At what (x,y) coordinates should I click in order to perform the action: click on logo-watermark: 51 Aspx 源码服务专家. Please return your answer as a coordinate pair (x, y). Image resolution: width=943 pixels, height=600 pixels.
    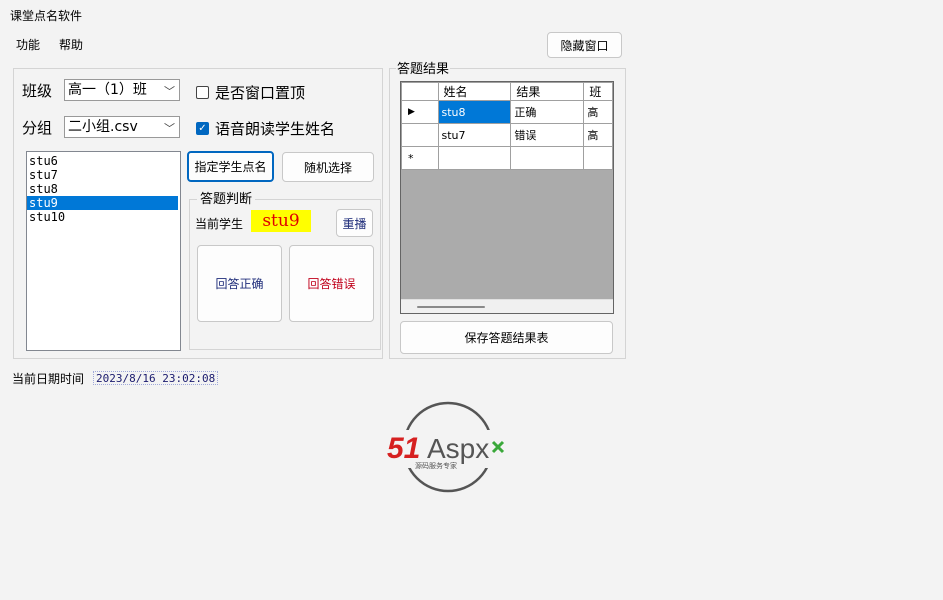
    Looking at the image, I should click on (450, 447).